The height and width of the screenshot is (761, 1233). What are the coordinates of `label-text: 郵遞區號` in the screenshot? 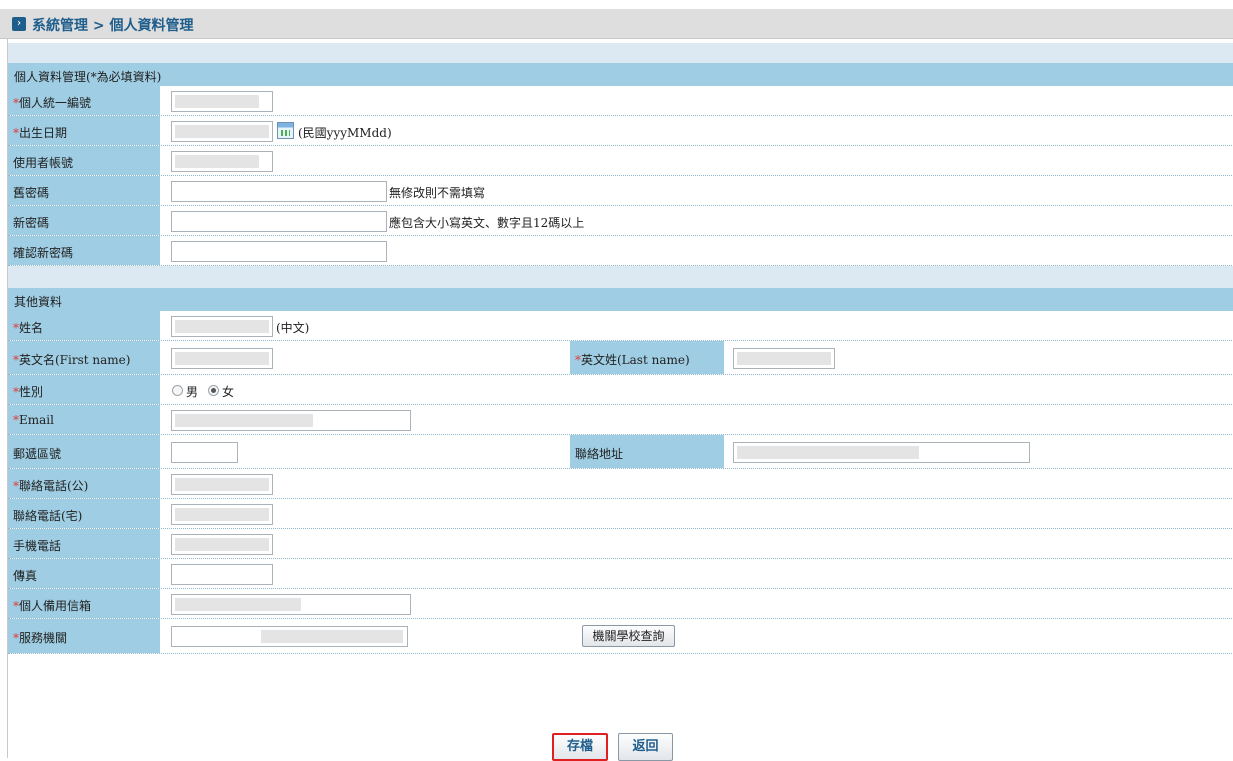 It's located at (37, 454).